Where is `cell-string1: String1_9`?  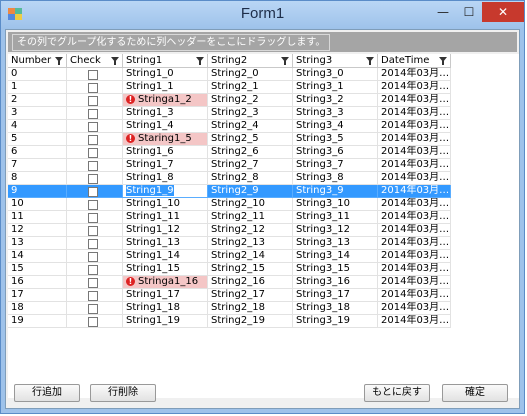
cell-string1: String1_9 is located at coordinates (165, 191).